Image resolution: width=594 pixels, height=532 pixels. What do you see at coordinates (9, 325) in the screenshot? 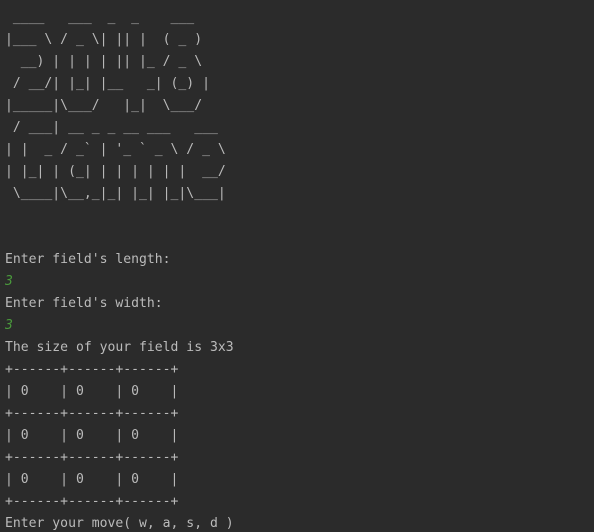
I see `width-input-value: 3` at bounding box center [9, 325].